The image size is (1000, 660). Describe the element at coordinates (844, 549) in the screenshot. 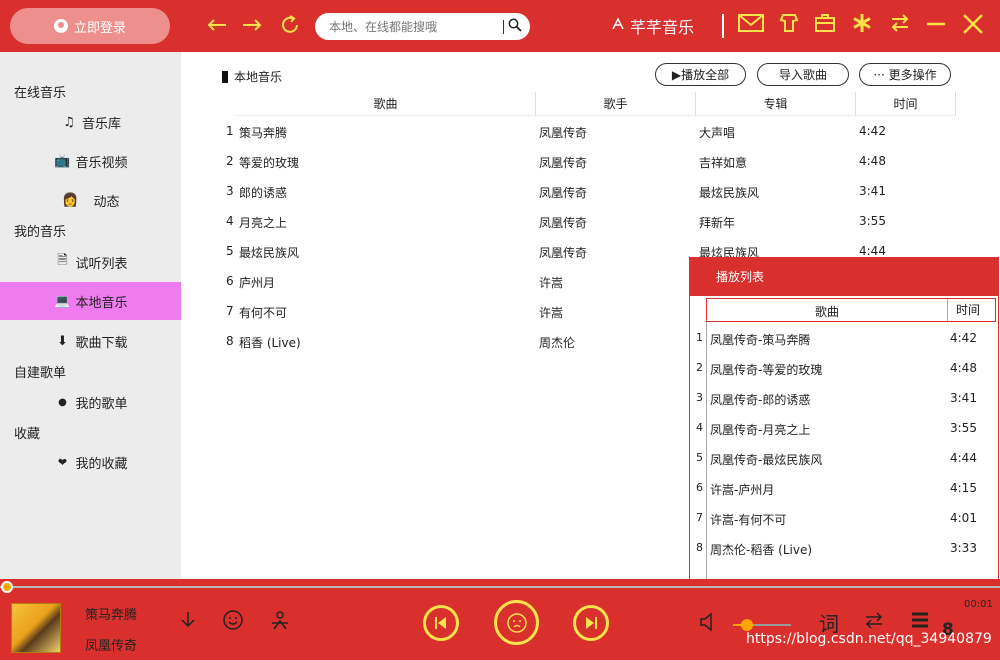

I see `playlist-row: 8 周杰伦-稻香 (Live) 3:33` at that location.